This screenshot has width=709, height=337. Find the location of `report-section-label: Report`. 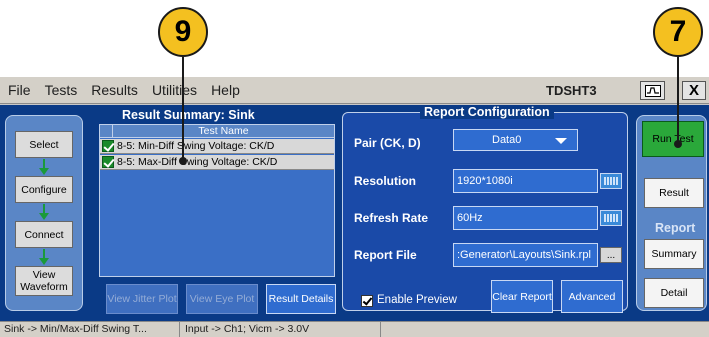

report-section-label: Report is located at coordinates (675, 228).